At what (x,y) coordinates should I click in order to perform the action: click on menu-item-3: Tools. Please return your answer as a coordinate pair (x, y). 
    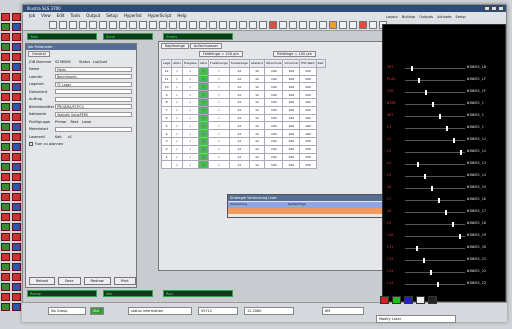
    Looking at the image, I should click on (75, 15).